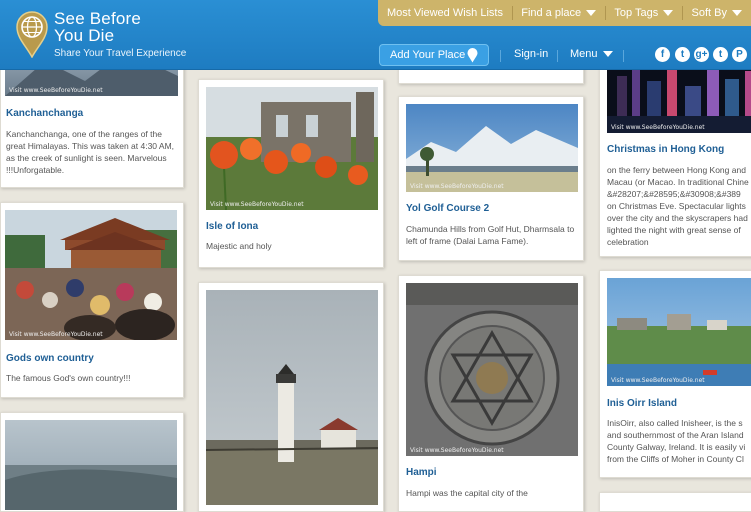  Describe the element at coordinates (679, 170) in the screenshot. I see `description-line: on the ferry between Hong Kong and` at that location.